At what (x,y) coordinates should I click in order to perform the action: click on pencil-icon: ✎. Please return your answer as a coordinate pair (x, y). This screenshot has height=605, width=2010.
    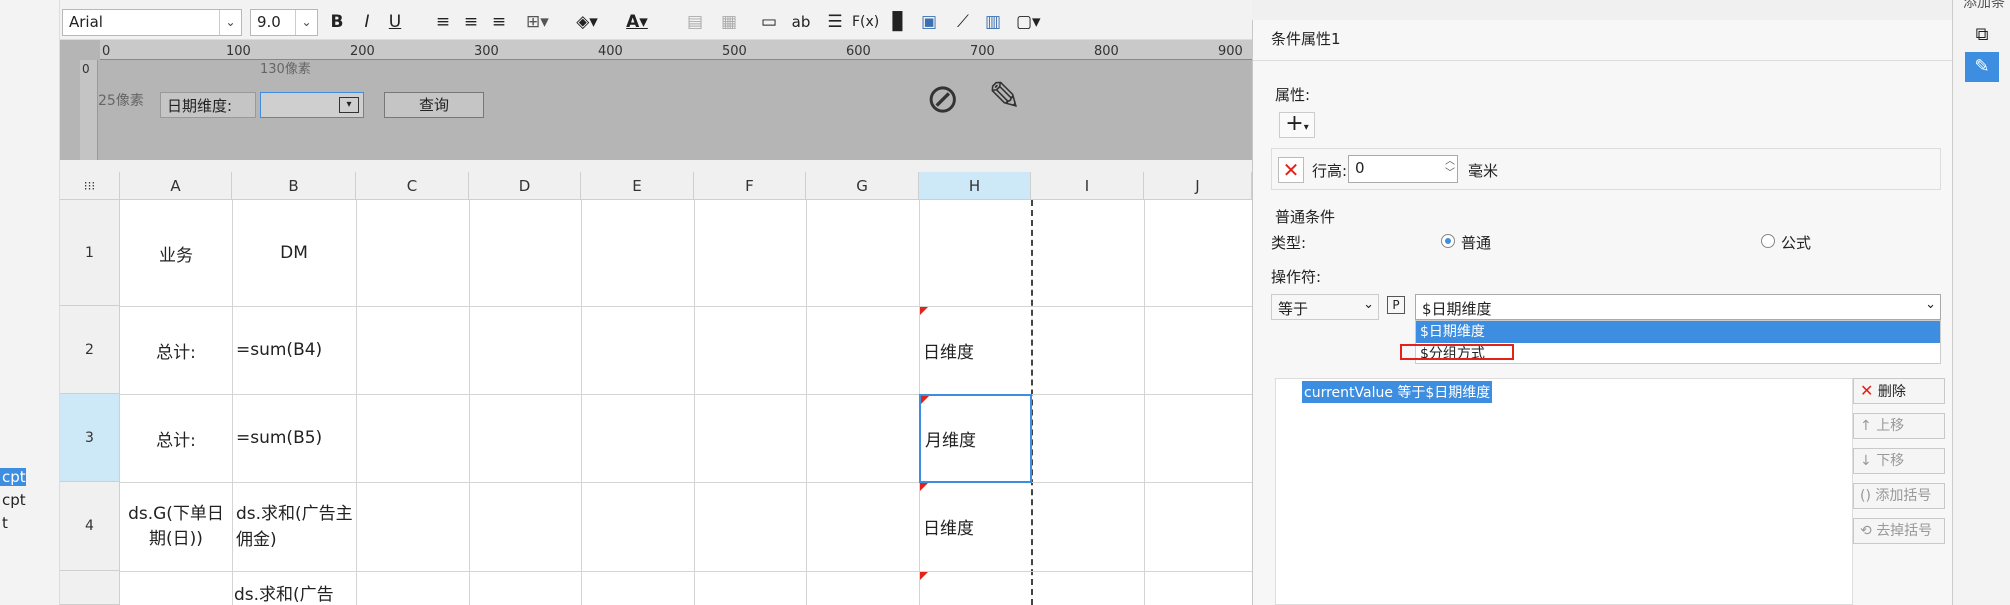
    Looking at the image, I should click on (1005, 97).